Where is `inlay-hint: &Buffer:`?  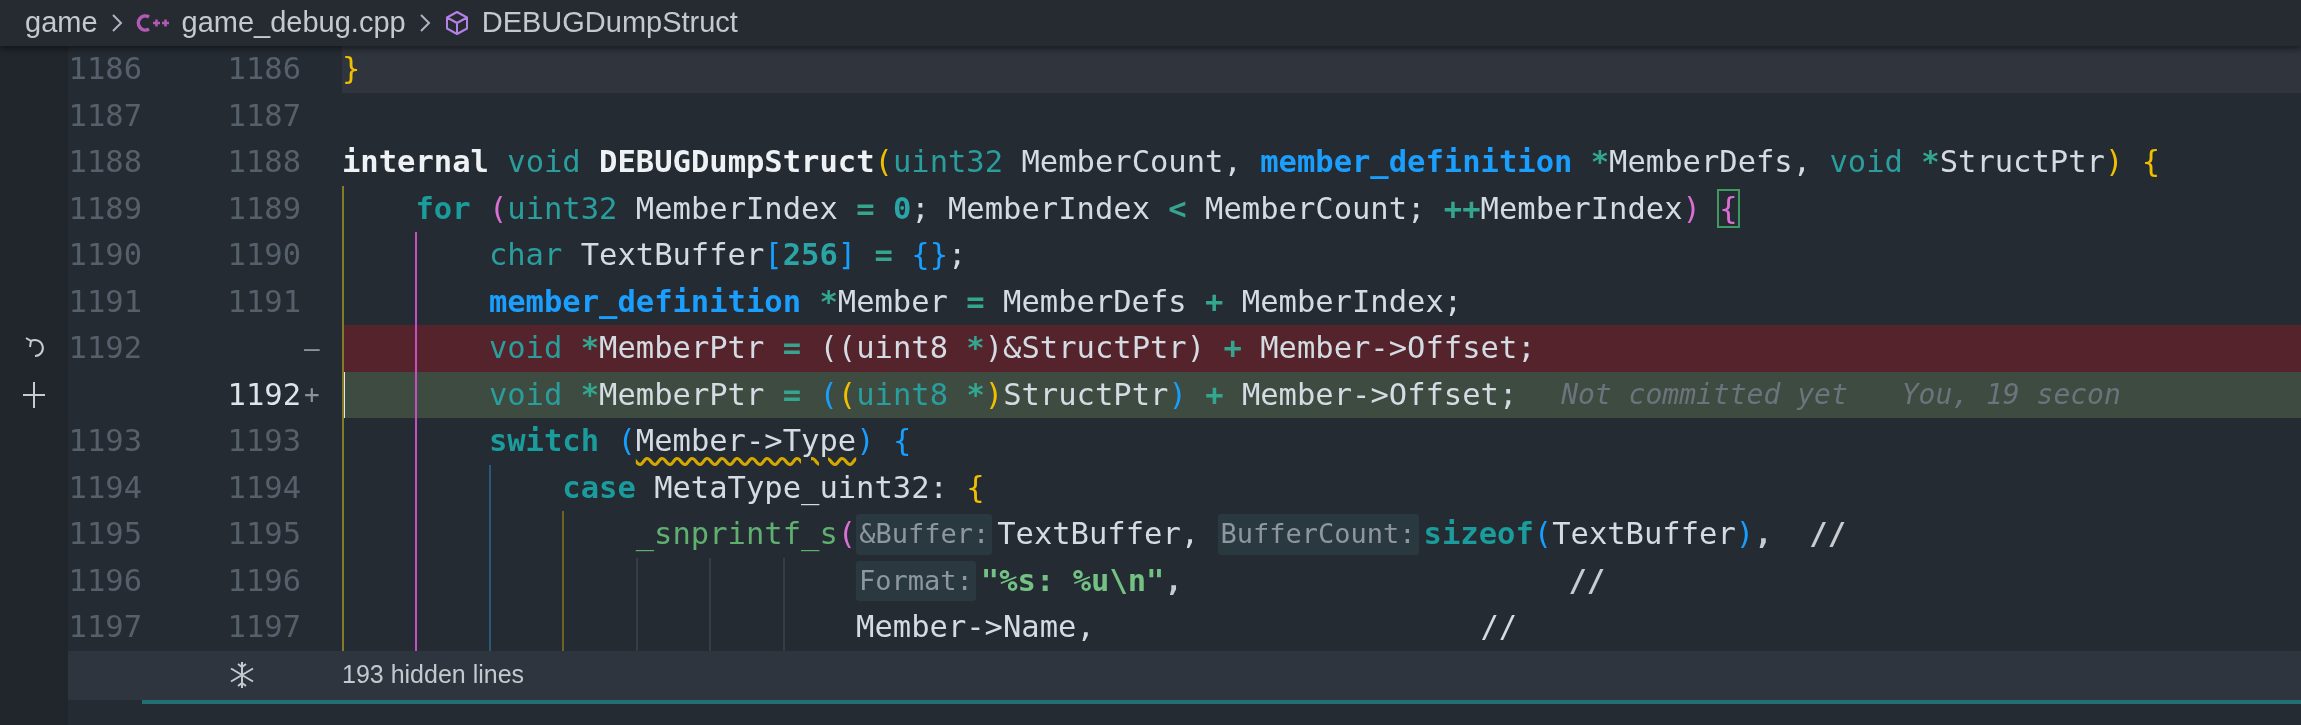 inlay-hint: &Buffer: is located at coordinates (924, 534).